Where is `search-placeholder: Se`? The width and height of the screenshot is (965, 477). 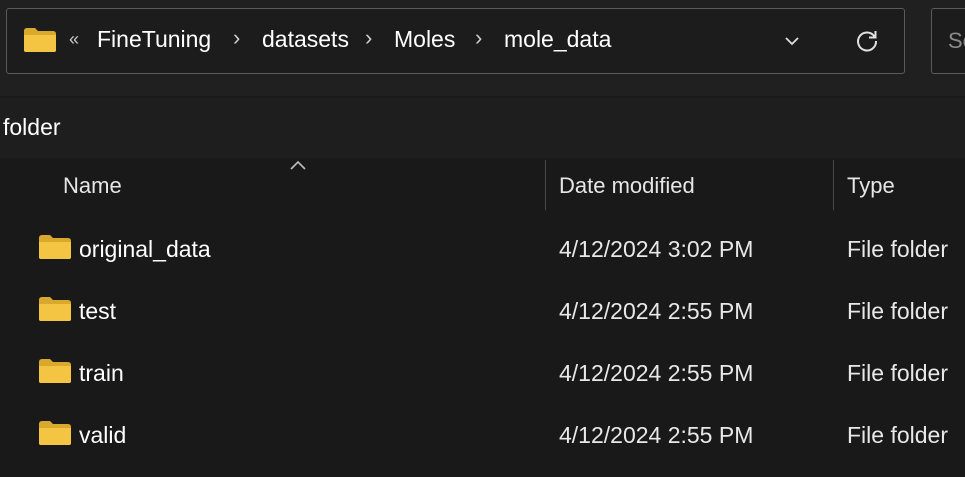
search-placeholder: Se is located at coordinates (956, 40).